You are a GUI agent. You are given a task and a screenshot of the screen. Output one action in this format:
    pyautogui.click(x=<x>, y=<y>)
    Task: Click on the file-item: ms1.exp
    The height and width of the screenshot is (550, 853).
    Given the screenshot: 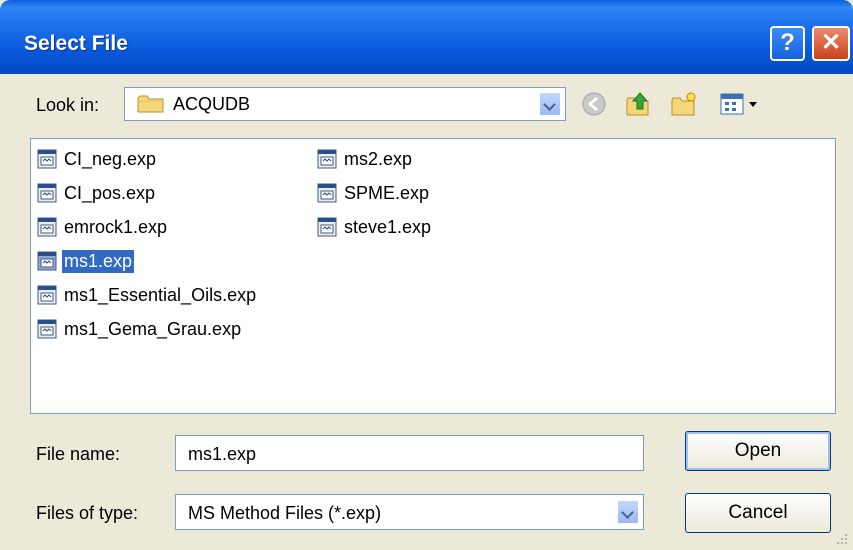 What is the action you would take?
    pyautogui.click(x=86, y=261)
    